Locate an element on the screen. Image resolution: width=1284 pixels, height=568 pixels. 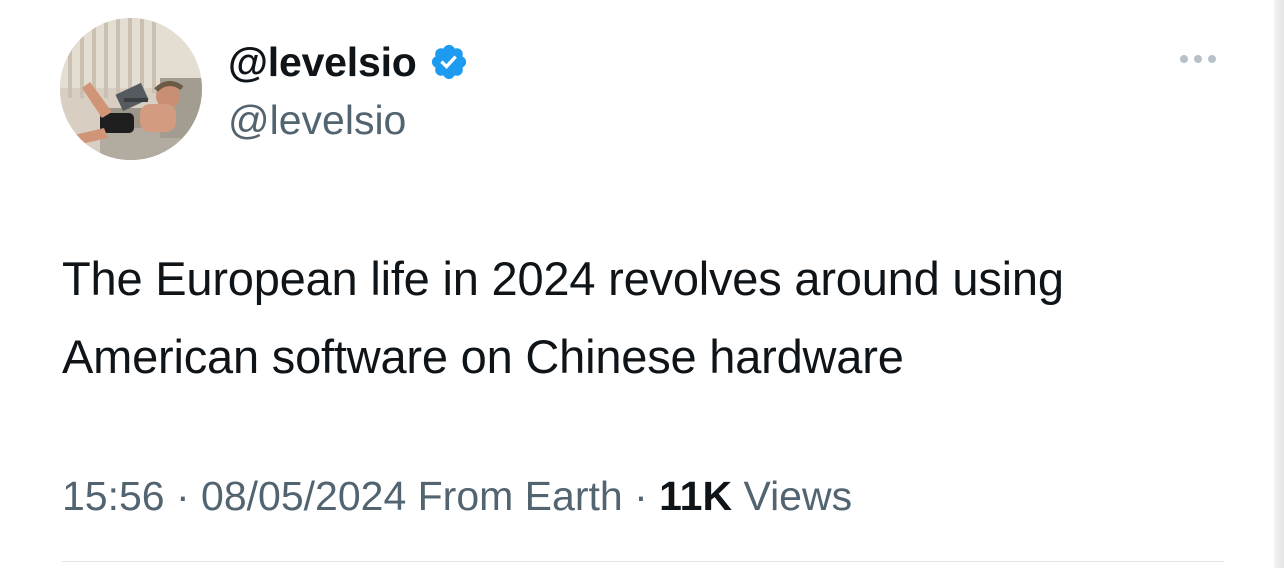
views-count: 11K is located at coordinates (695, 496).